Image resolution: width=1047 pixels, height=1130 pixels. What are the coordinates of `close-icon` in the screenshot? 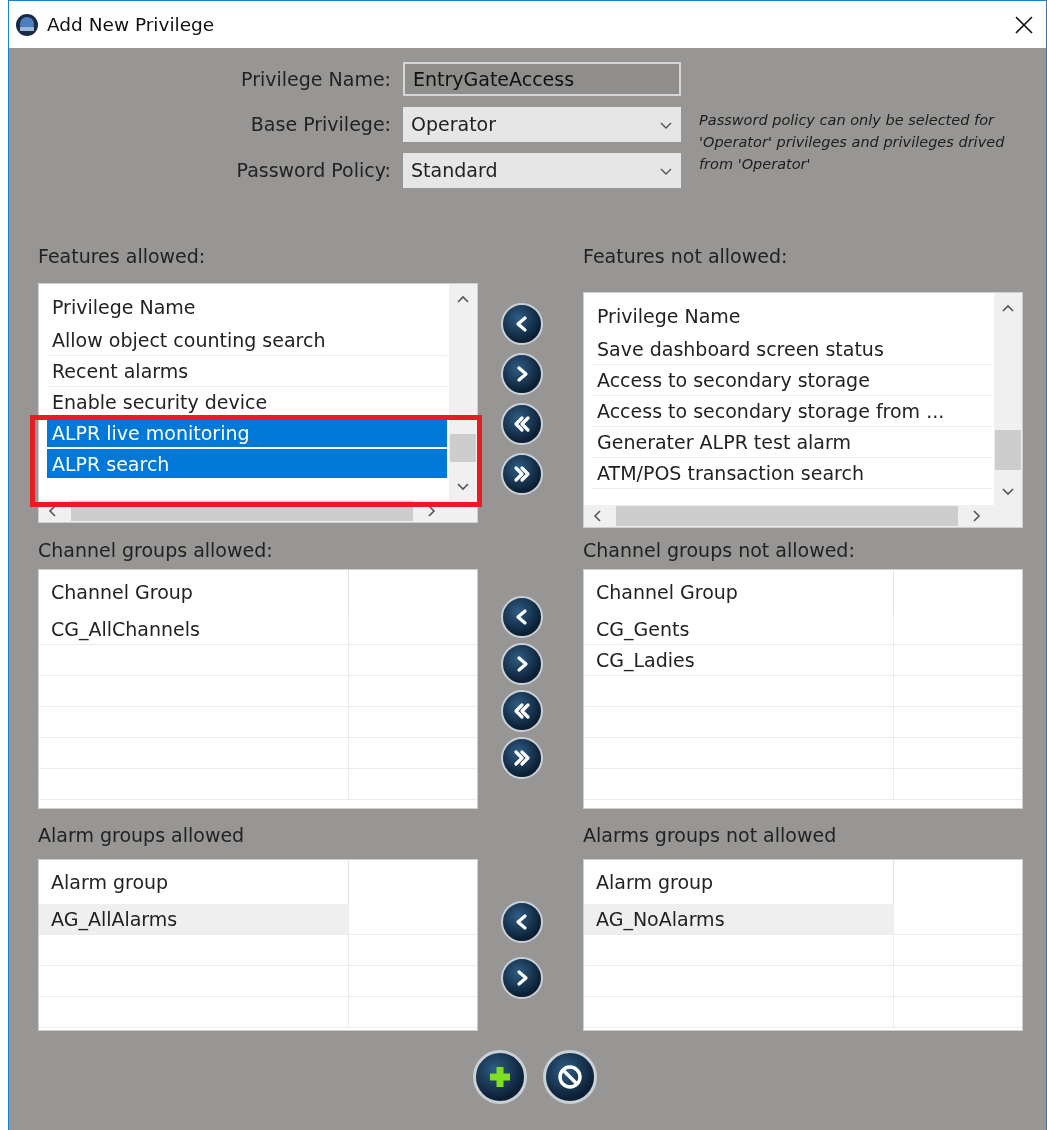 It's located at (1024, 24).